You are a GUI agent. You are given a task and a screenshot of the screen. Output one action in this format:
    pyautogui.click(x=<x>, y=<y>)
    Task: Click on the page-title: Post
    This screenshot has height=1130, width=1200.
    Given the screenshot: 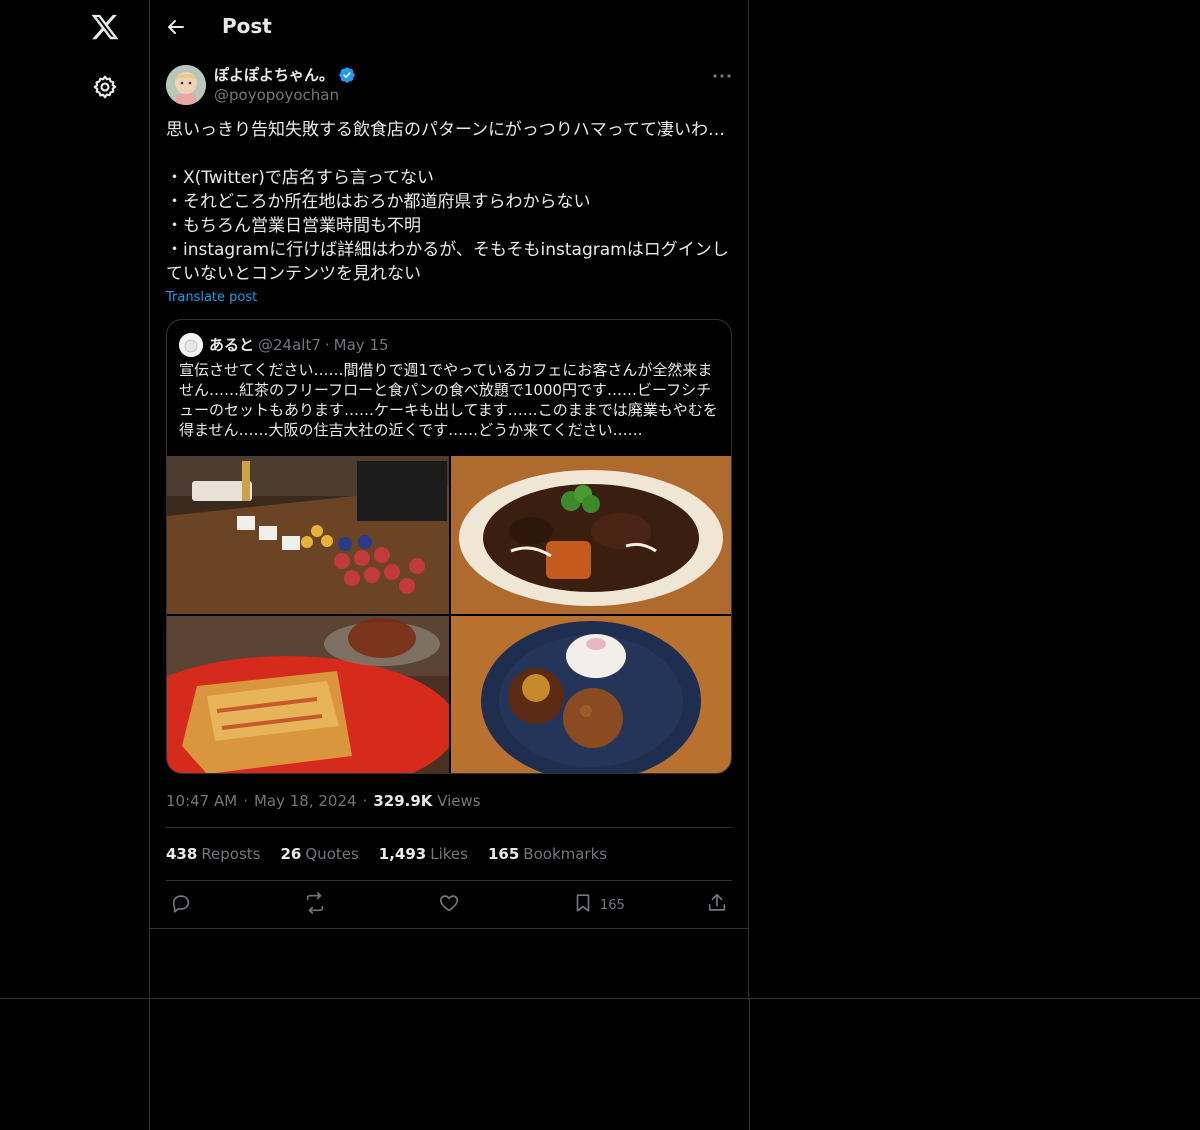 What is the action you would take?
    pyautogui.click(x=247, y=26)
    